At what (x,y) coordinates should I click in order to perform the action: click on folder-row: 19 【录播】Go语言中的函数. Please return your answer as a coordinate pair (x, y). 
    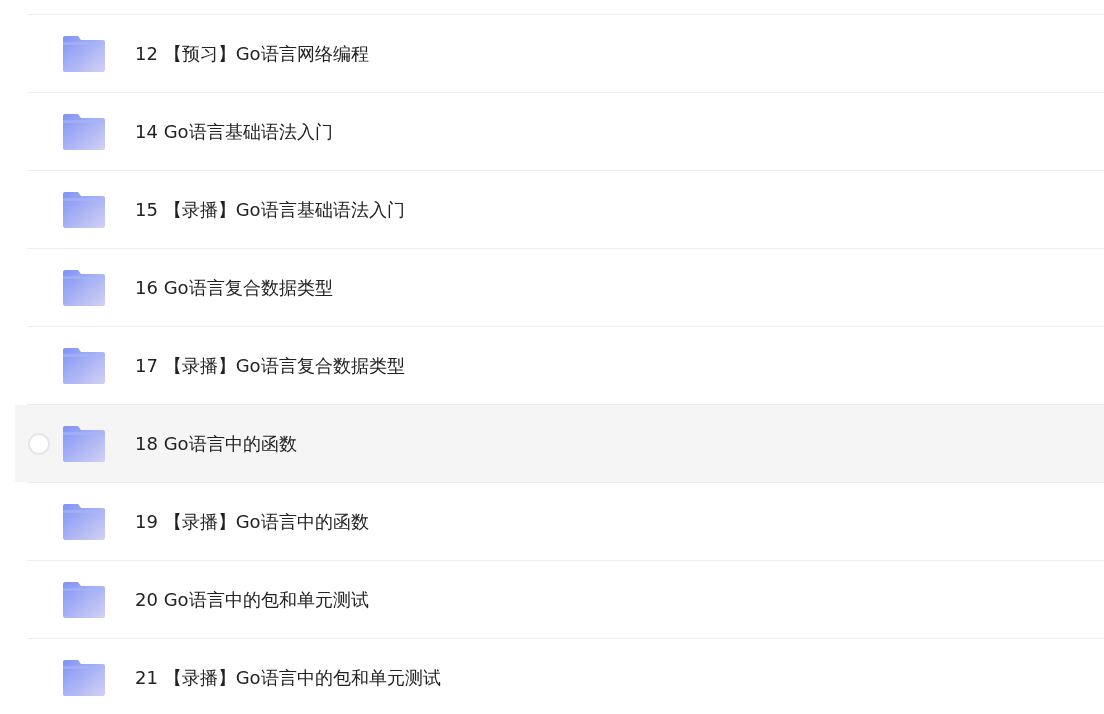
    Looking at the image, I should click on (559, 521).